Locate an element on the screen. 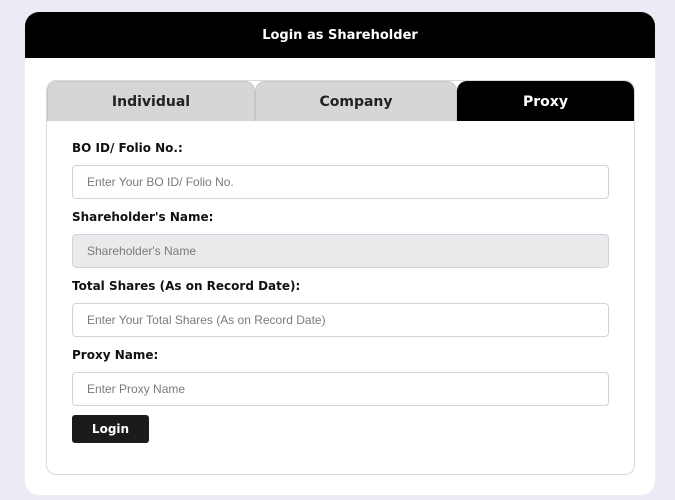  tab-individual: Individual is located at coordinates (151, 101).